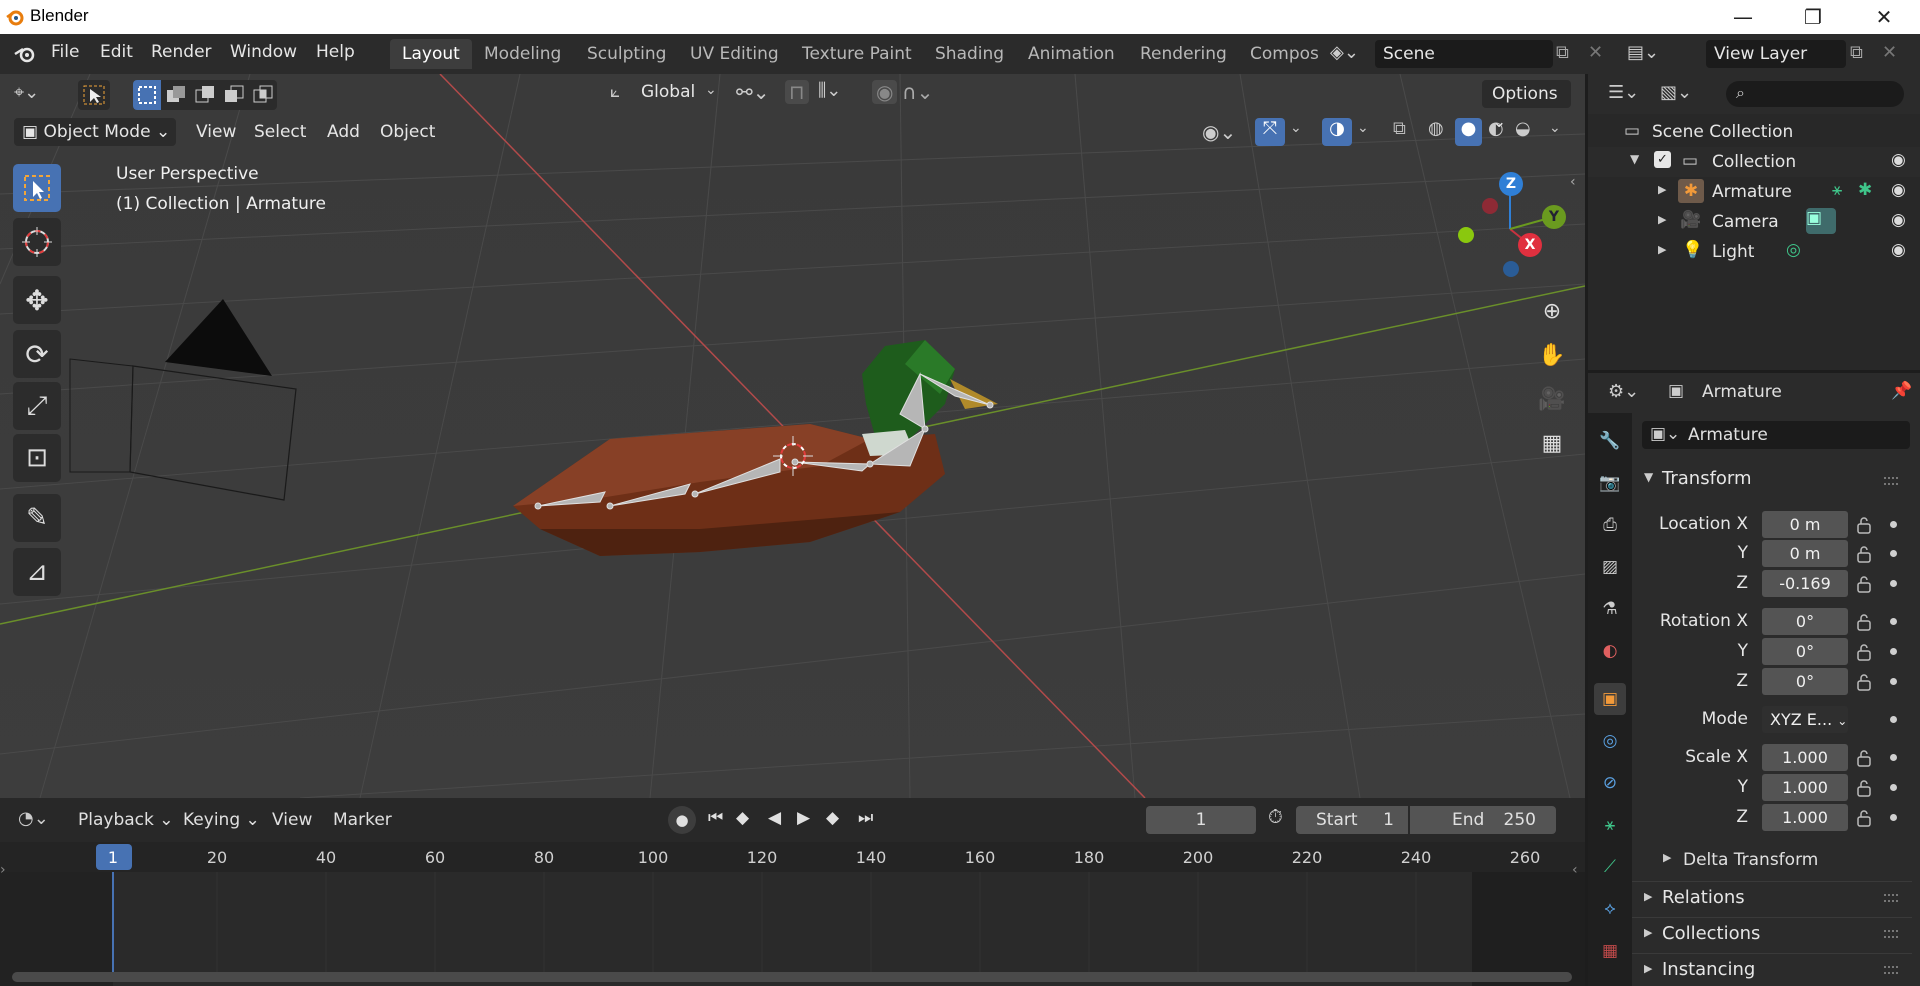 This screenshot has width=1920, height=986. Describe the element at coordinates (1772, 481) in the screenshot. I see `transform-panel-header: ▼ Transform` at that location.